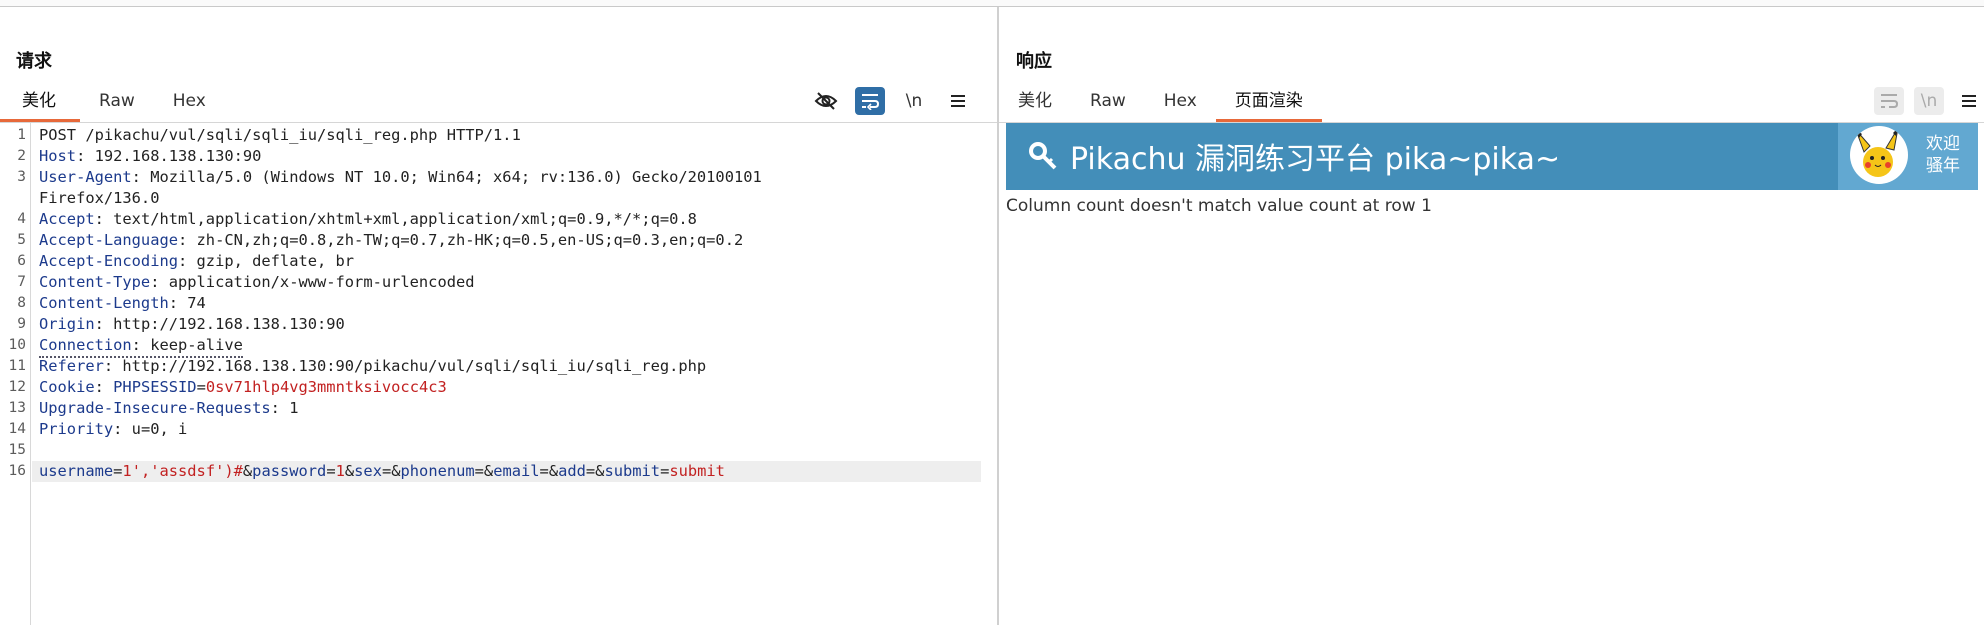 This screenshot has width=1984, height=625. I want to click on token-text: : 74, so click(187, 303).